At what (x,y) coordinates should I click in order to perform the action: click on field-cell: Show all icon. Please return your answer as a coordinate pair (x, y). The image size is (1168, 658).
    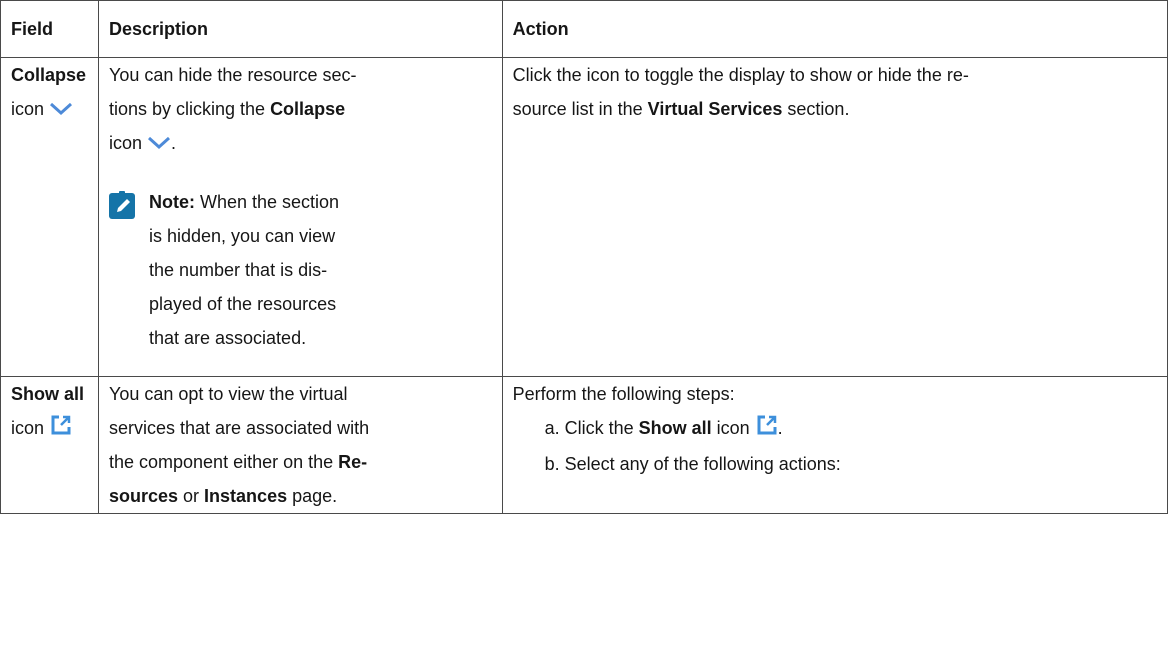
    Looking at the image, I should click on (49, 445).